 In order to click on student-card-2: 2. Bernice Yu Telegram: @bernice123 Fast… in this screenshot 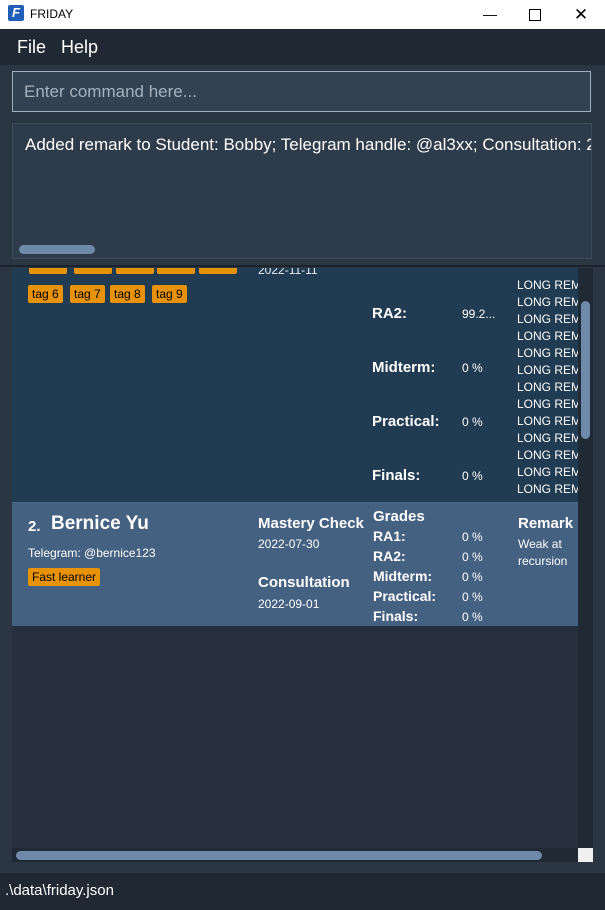, I will do `click(295, 564)`.